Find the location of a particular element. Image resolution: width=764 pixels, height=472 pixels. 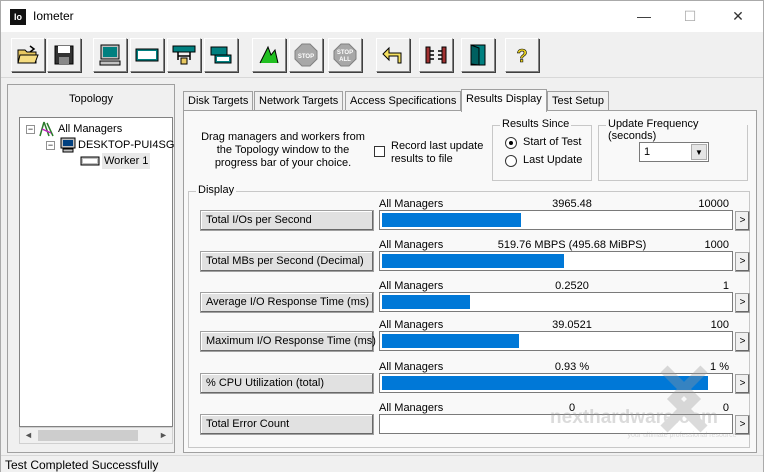

update-frequency-title: Update Frequency (seconds) is located at coordinates (676, 130).